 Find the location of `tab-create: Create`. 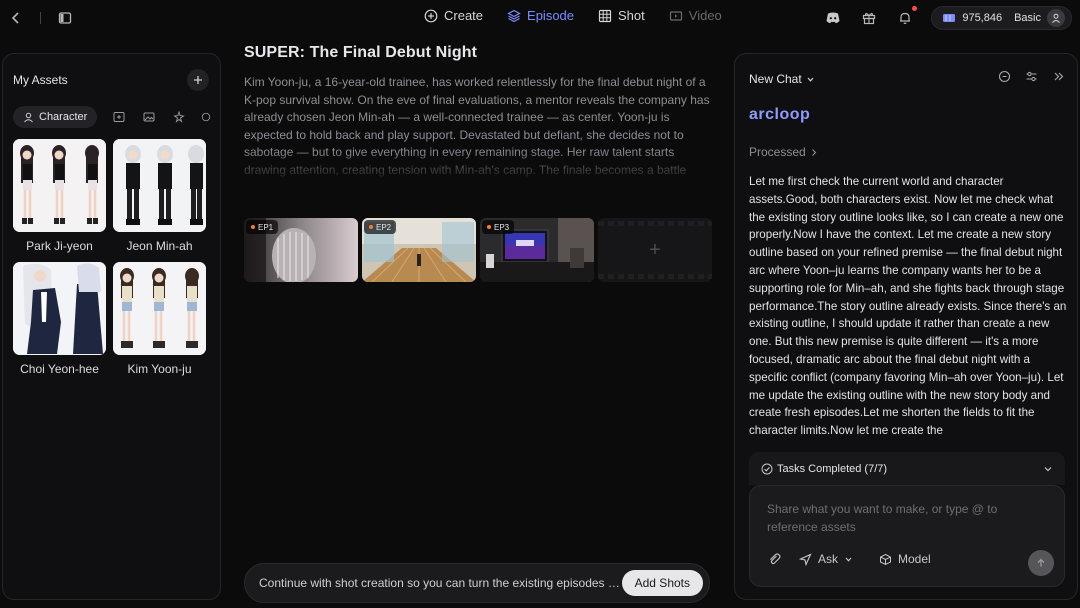

tab-create: Create is located at coordinates (453, 15).